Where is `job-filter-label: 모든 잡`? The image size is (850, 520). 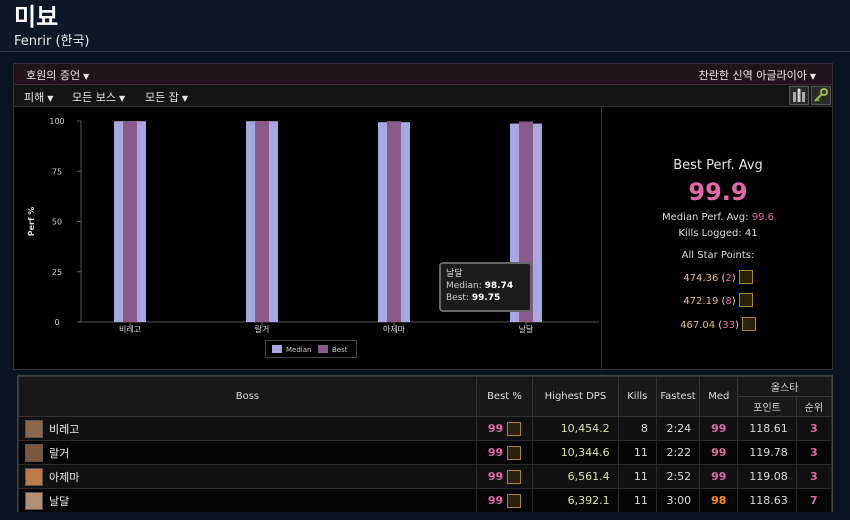 job-filter-label: 모든 잡 is located at coordinates (162, 97).